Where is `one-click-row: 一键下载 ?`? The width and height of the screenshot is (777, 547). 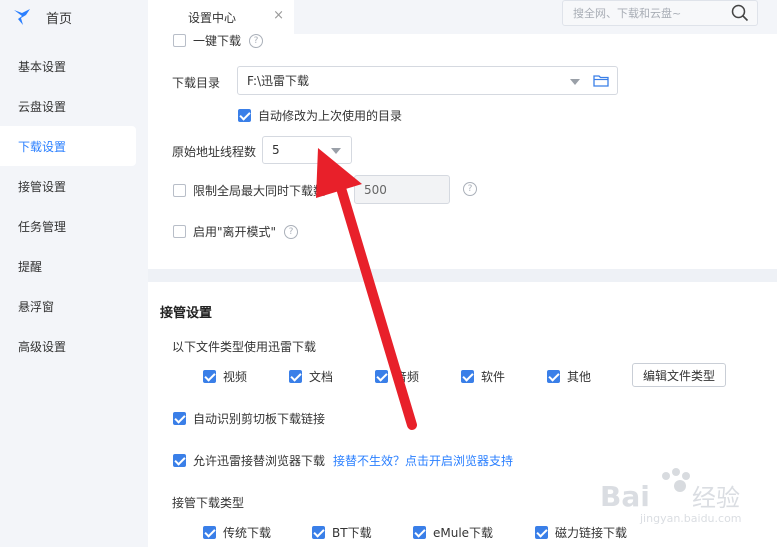
one-click-row: 一键下载 ? is located at coordinates (218, 40).